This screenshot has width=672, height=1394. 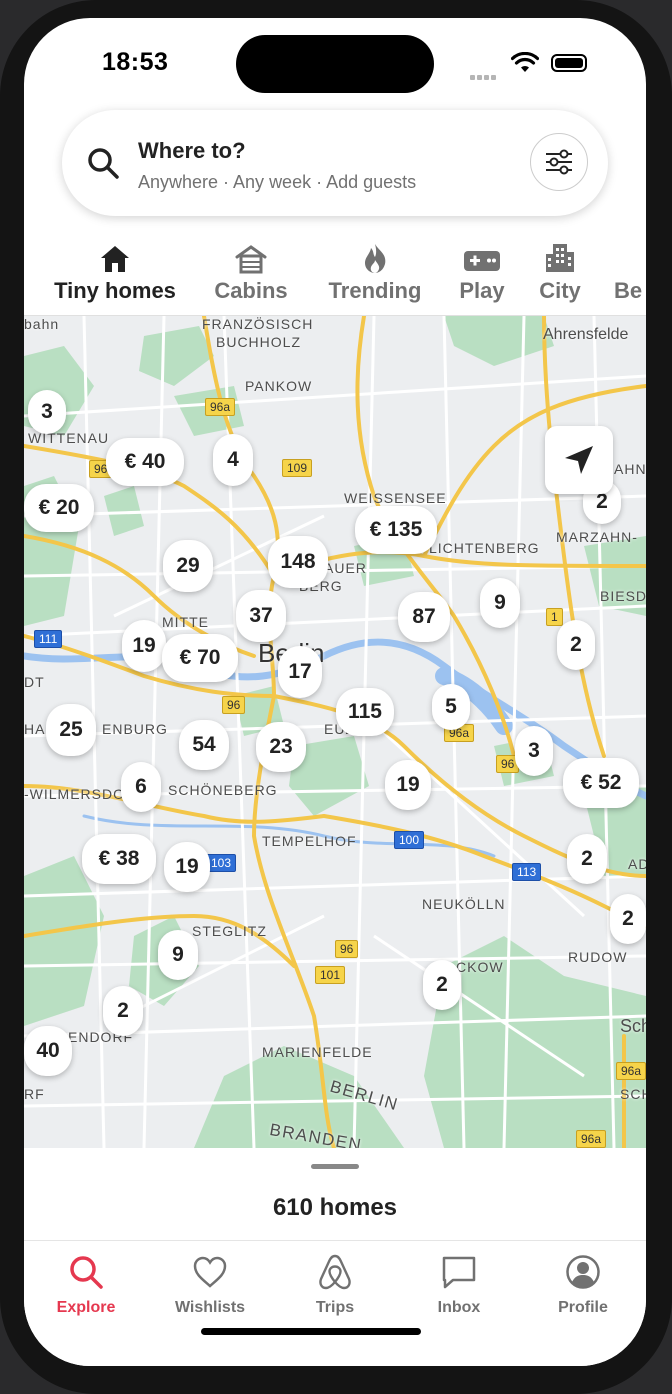 What do you see at coordinates (525, 62) in the screenshot?
I see `wifi-icon` at bounding box center [525, 62].